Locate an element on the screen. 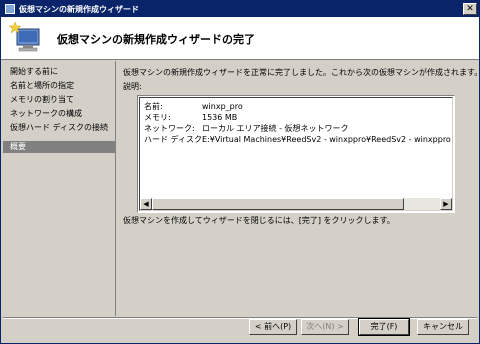 This screenshot has height=344, width=480. description-label: 説明: is located at coordinates (132, 86).